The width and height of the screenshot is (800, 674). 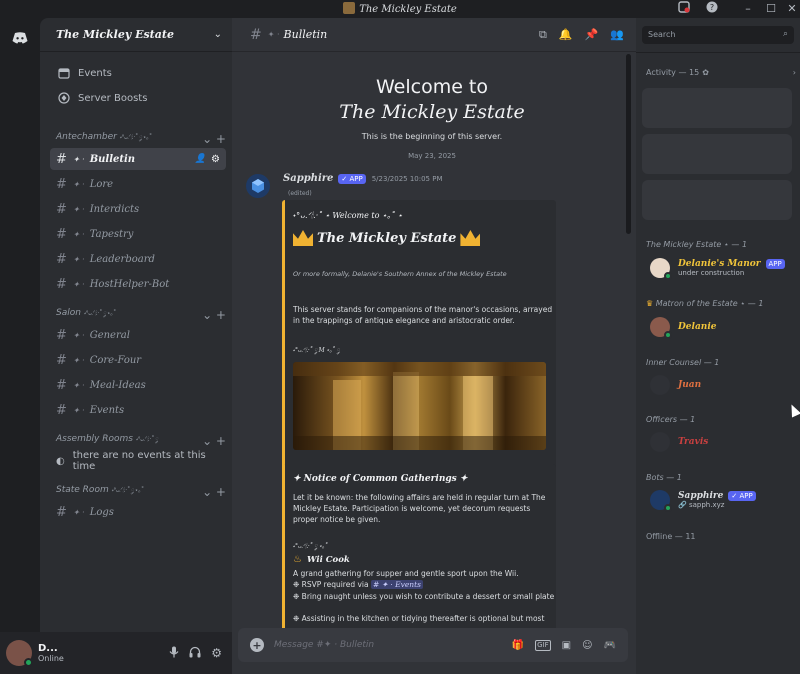 I want to click on chat-scrollbar, so click(x=628, y=144).